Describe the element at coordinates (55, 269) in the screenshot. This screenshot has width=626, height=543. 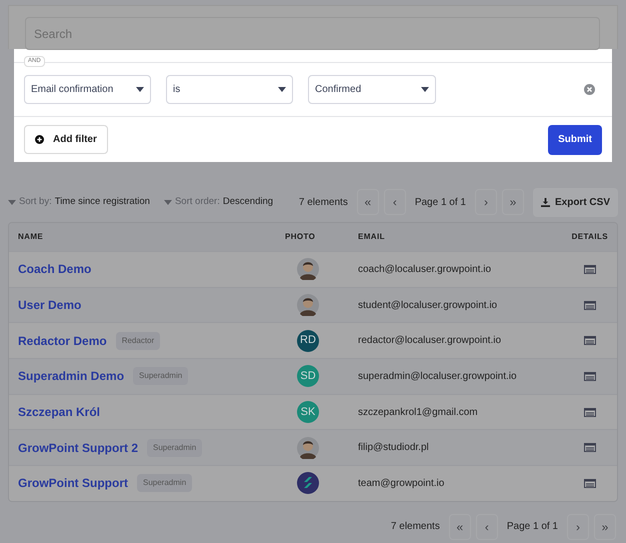
I see `user-name-link: Coach Demo` at that location.